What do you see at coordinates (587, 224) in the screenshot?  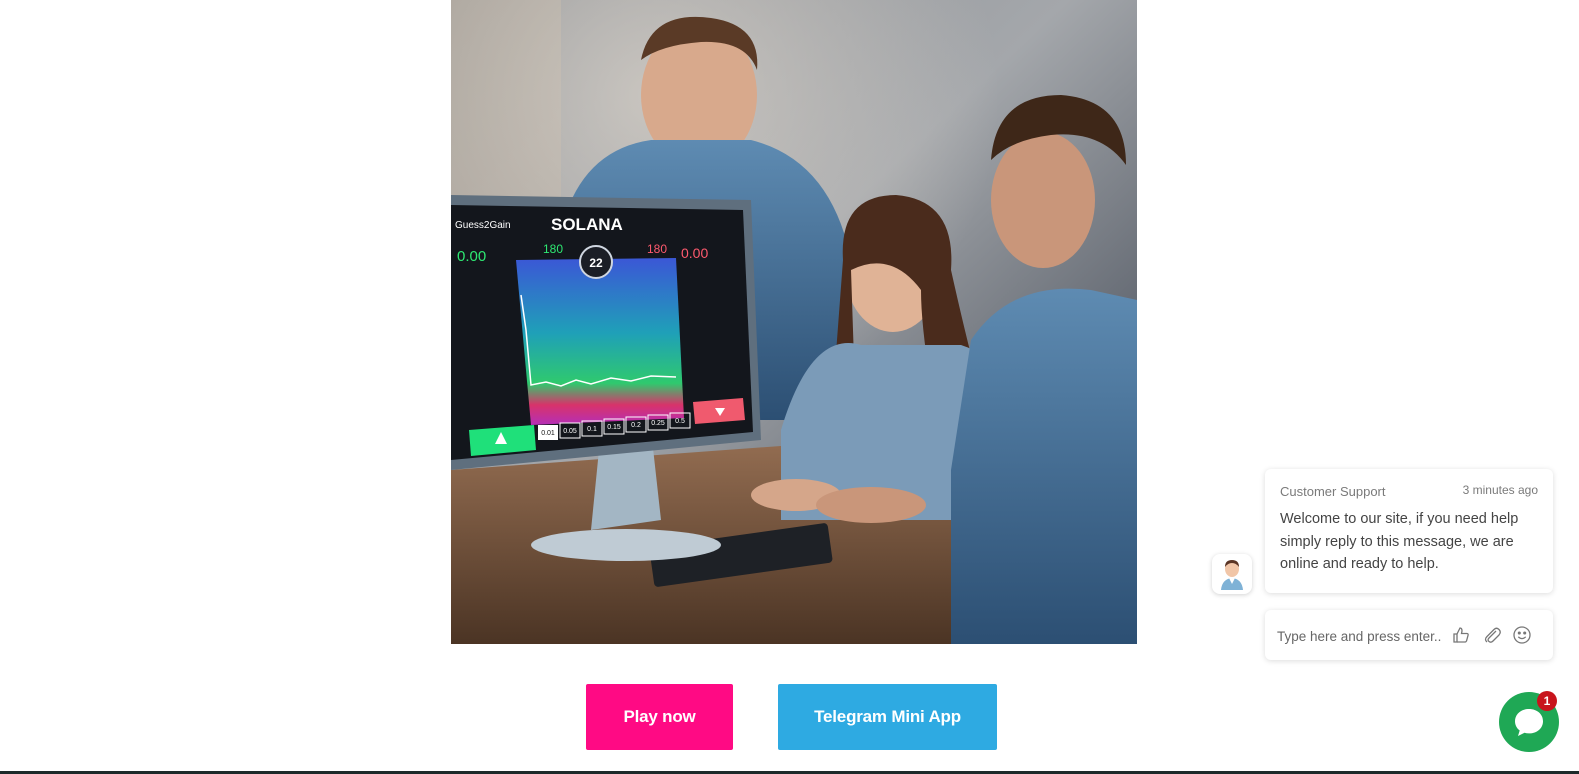 I see `screen-logo: SOLANA` at bounding box center [587, 224].